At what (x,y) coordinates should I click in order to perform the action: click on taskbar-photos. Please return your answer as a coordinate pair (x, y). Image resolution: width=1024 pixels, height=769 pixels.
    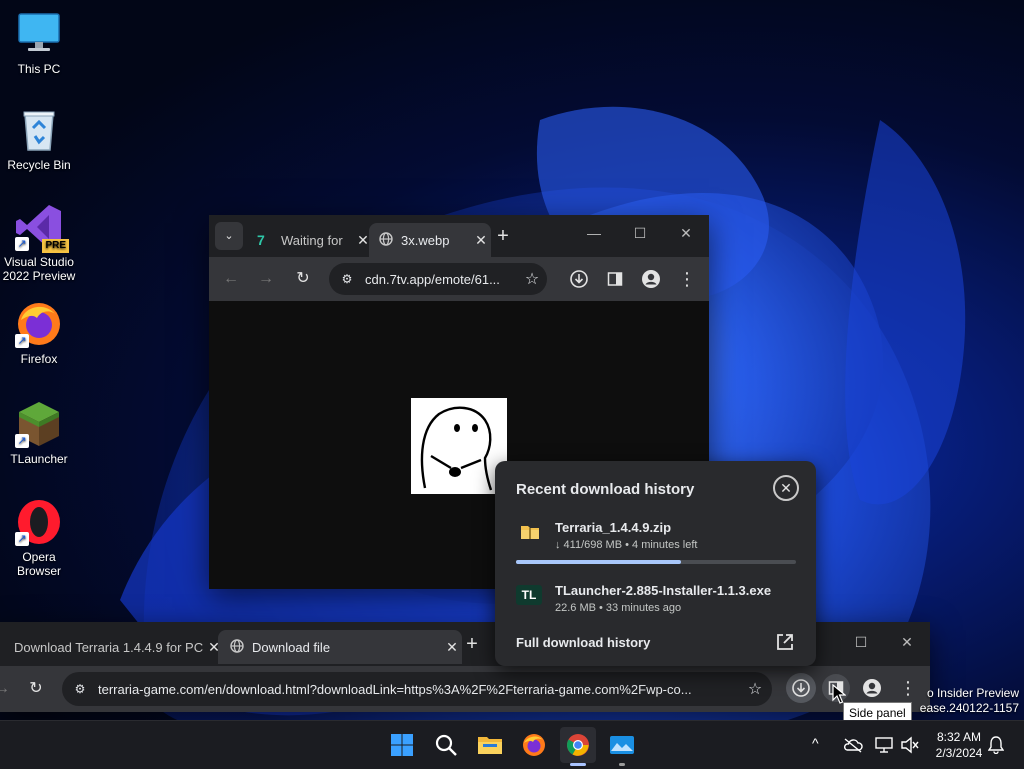
    Looking at the image, I should click on (622, 746).